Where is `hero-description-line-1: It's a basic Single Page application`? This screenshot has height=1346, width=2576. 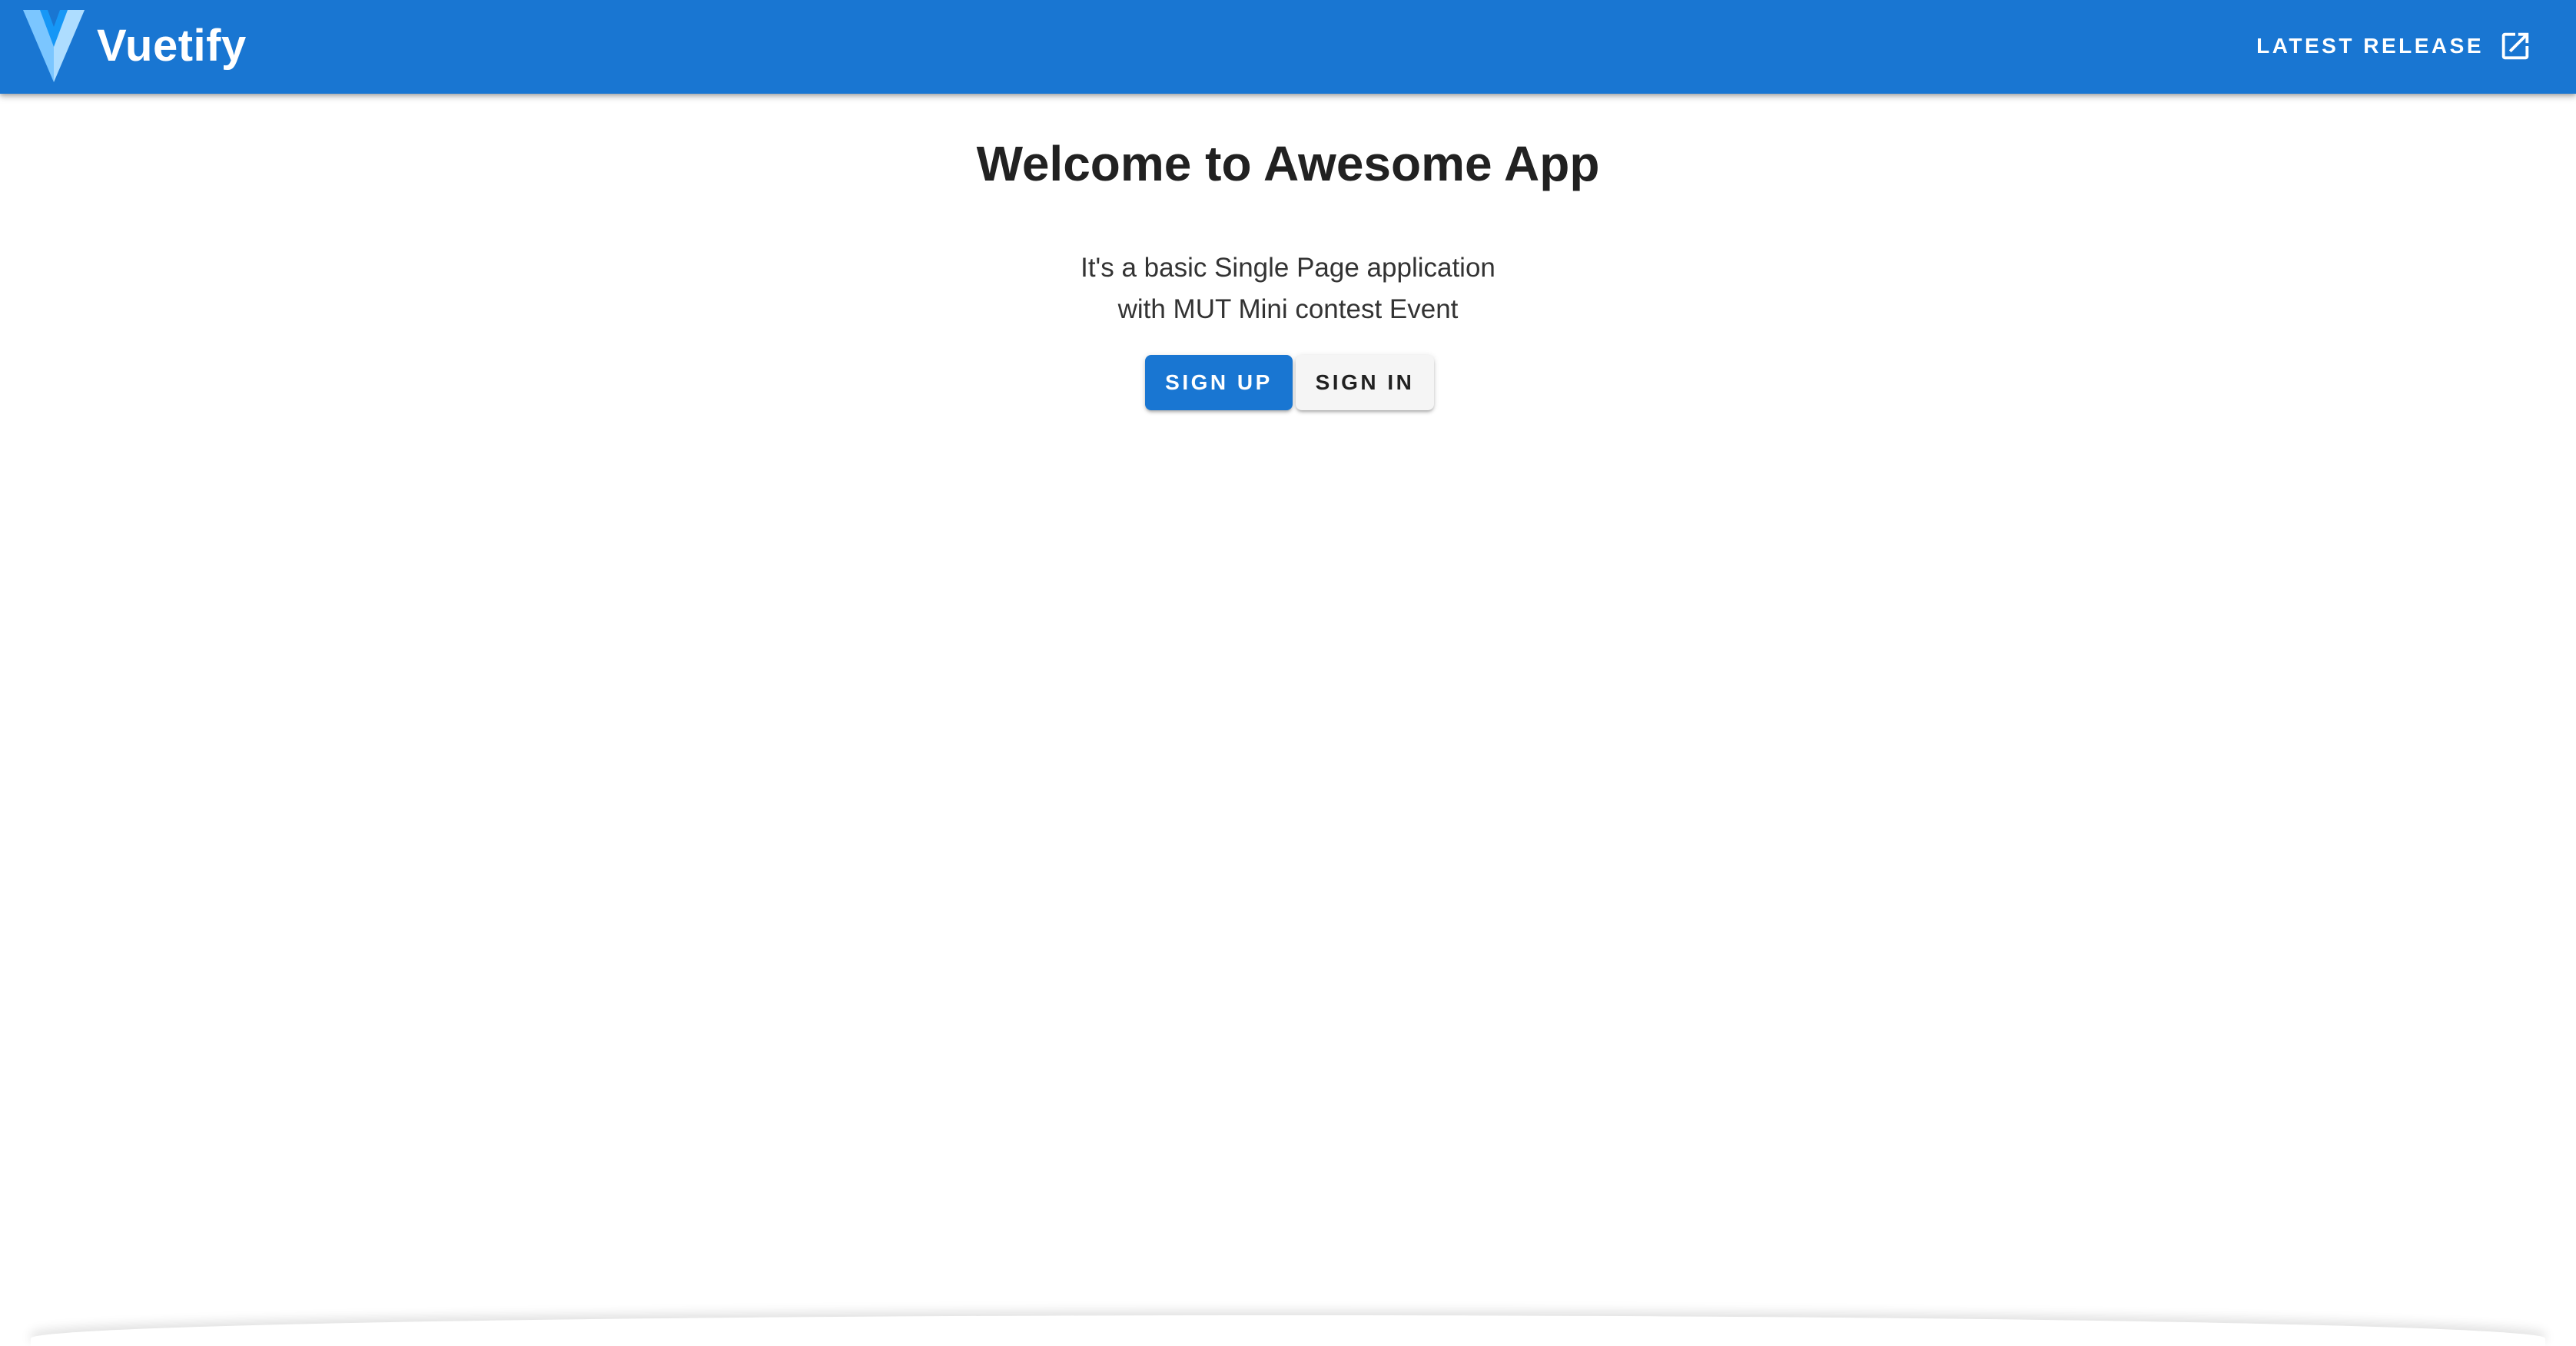 hero-description-line-1: It's a basic Single Page application is located at coordinates (1288, 268).